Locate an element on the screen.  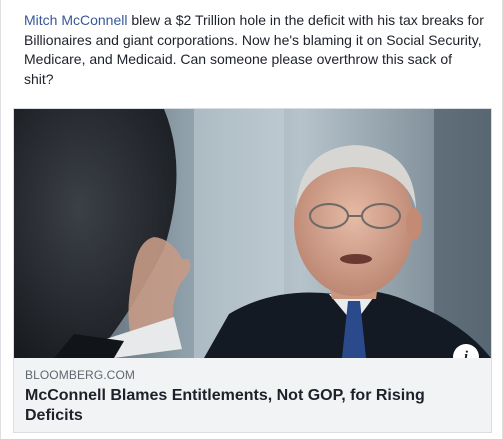
link-domain: BLOOMBERG.COM is located at coordinates (80, 375).